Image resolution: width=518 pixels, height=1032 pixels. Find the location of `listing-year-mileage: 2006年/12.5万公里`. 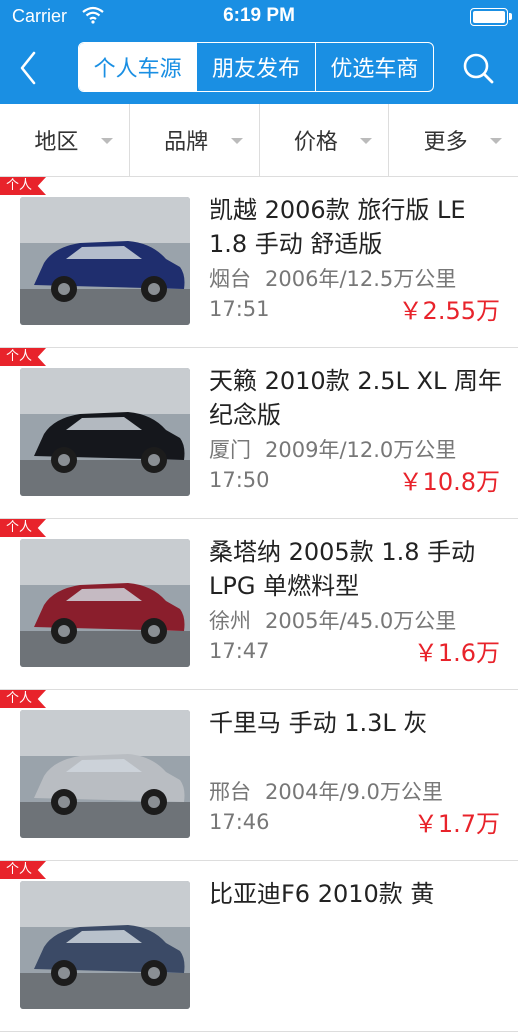

listing-year-mileage: 2006年/12.5万公里 is located at coordinates (361, 279).